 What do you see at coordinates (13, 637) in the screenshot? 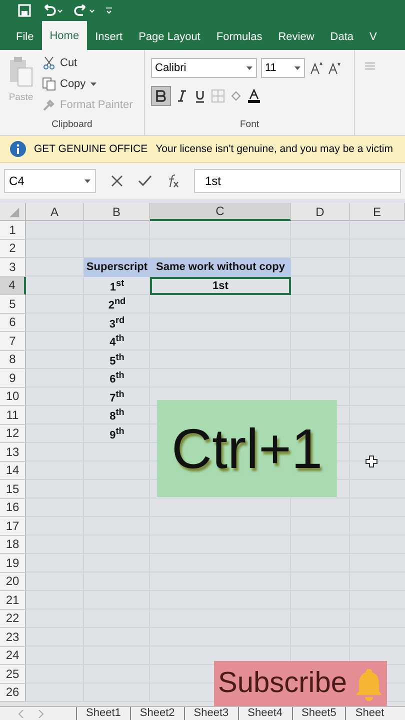
I see `row-header: 23` at bounding box center [13, 637].